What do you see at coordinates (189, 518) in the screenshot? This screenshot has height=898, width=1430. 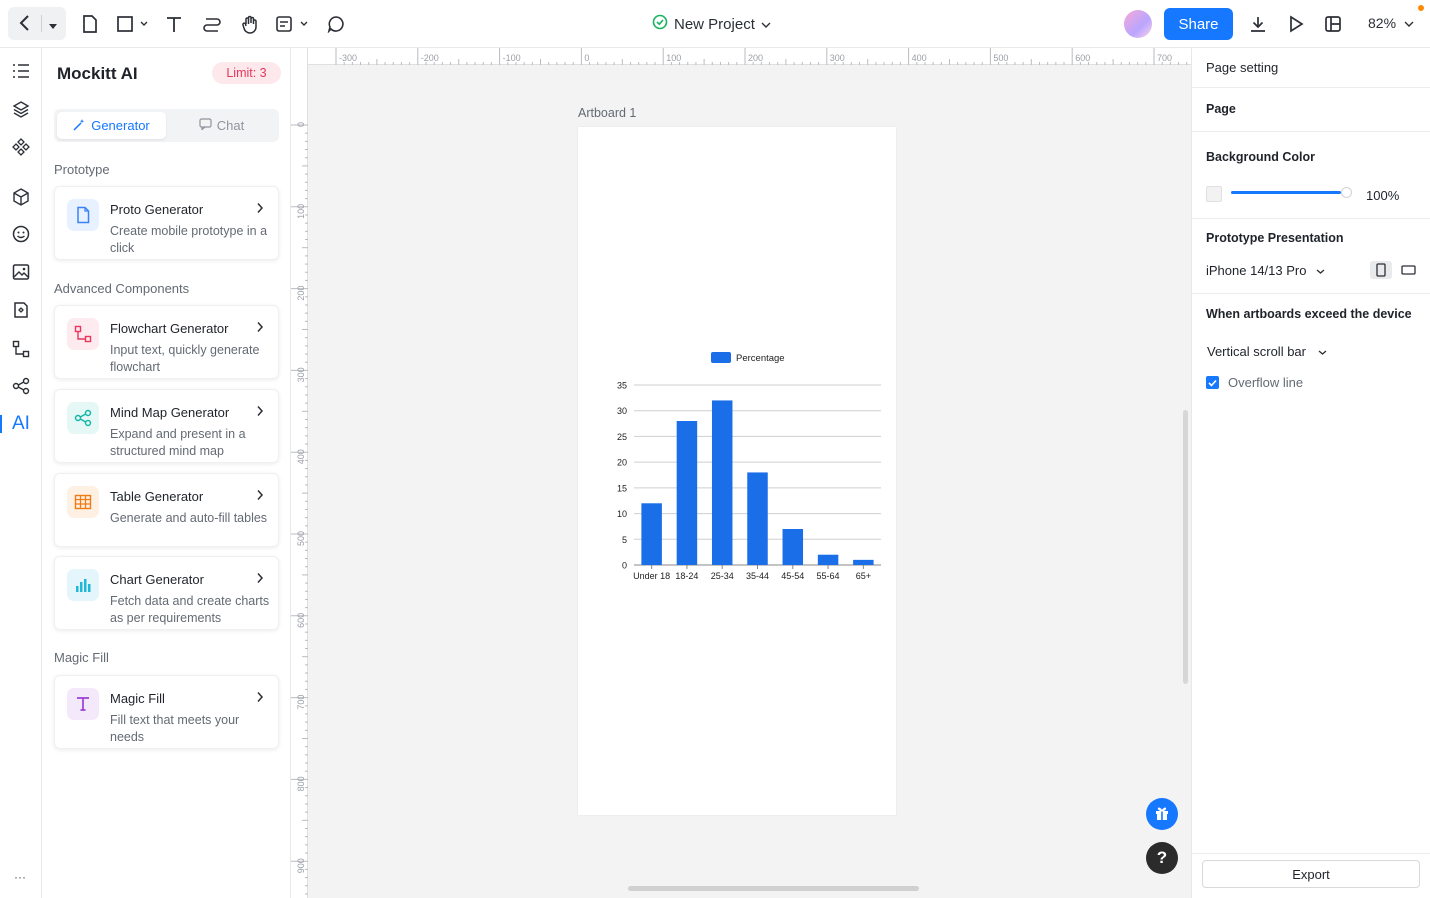 I see `card-desc: Generate and auto-fill tables` at bounding box center [189, 518].